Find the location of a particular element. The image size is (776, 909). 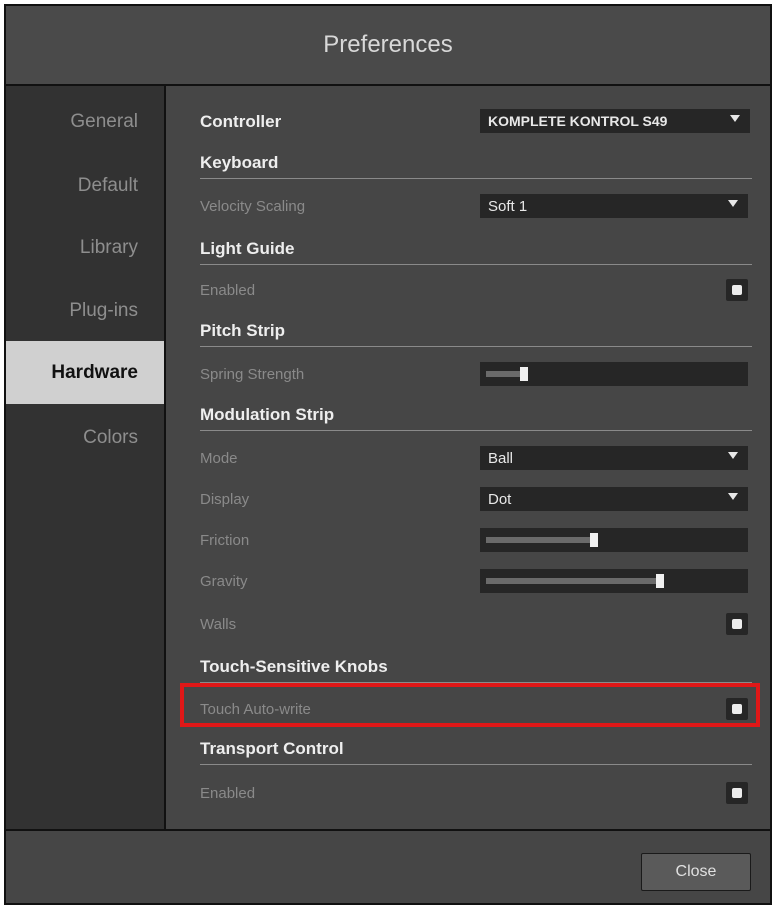

close-button-label: Close is located at coordinates (696, 871).